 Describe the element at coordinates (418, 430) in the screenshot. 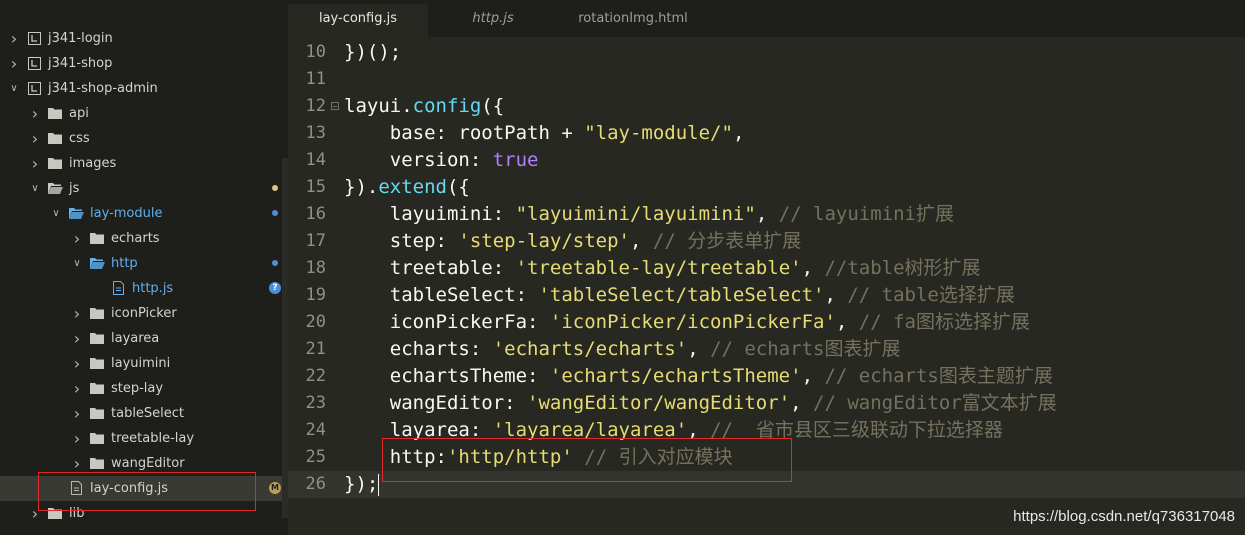

I see `code-token: layarea:` at that location.